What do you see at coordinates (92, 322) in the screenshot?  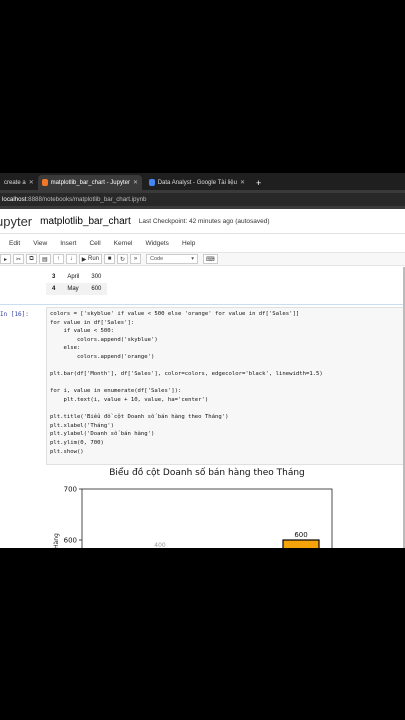 I see `code-line: for value in df['Sales']:` at bounding box center [92, 322].